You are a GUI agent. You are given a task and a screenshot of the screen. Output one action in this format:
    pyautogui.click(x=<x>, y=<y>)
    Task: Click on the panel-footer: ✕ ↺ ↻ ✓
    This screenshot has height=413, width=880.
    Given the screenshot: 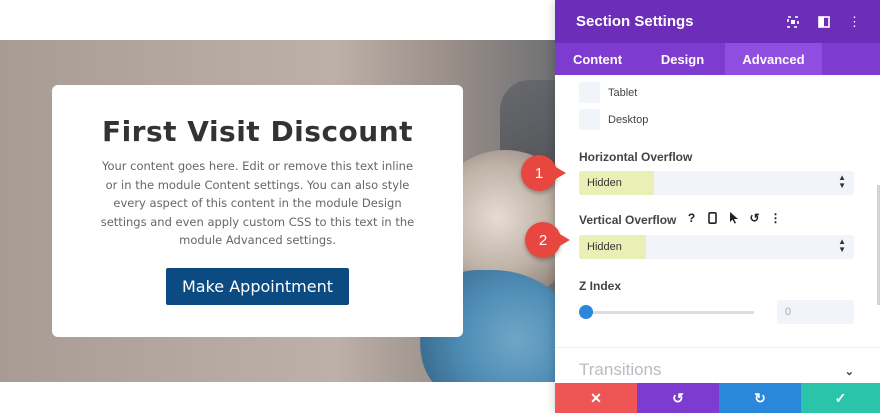 What is the action you would take?
    pyautogui.click(x=717, y=398)
    